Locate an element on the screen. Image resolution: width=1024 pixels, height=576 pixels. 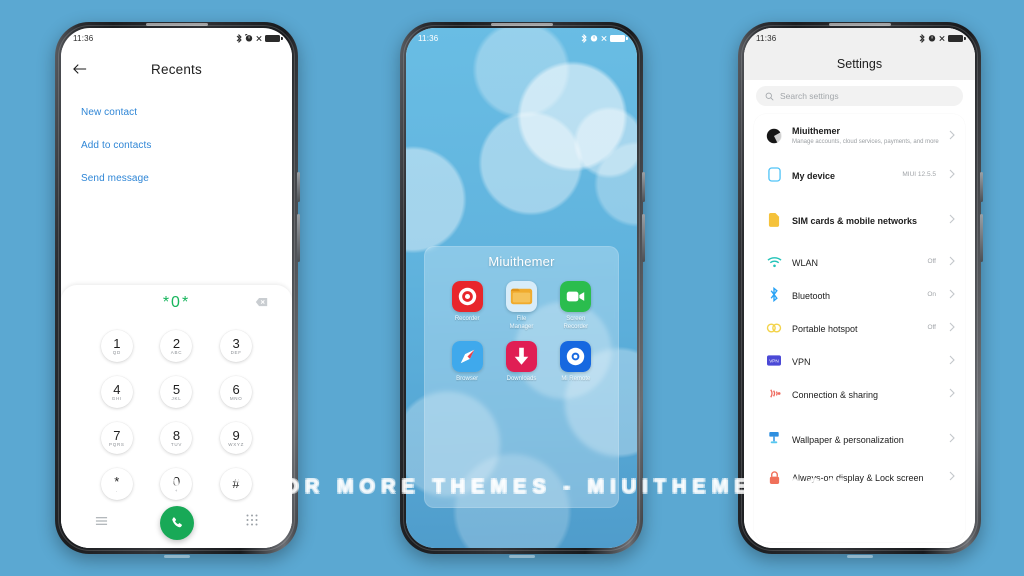
dialpad-button is located at coordinates (252, 522).